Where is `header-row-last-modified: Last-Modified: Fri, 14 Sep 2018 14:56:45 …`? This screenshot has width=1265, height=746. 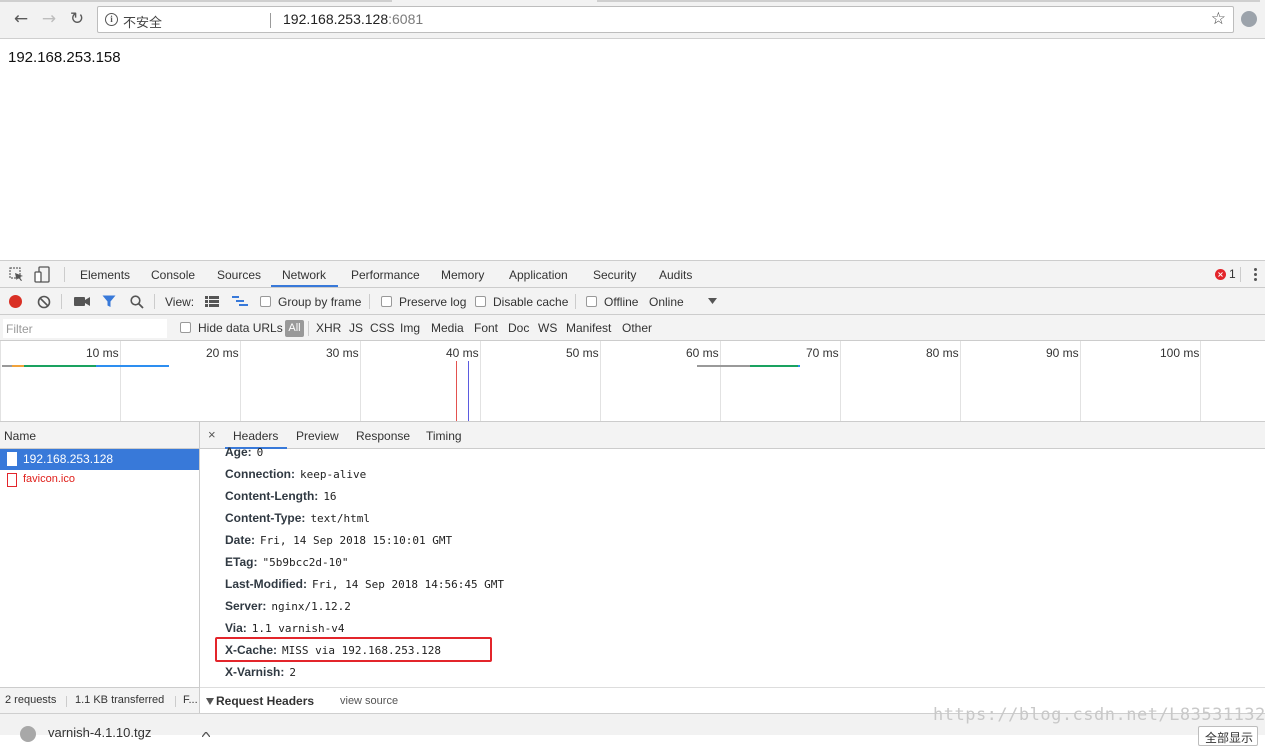
header-row-last-modified: Last-Modified: Fri, 14 Sep 2018 14:56:45 … is located at coordinates (364, 584).